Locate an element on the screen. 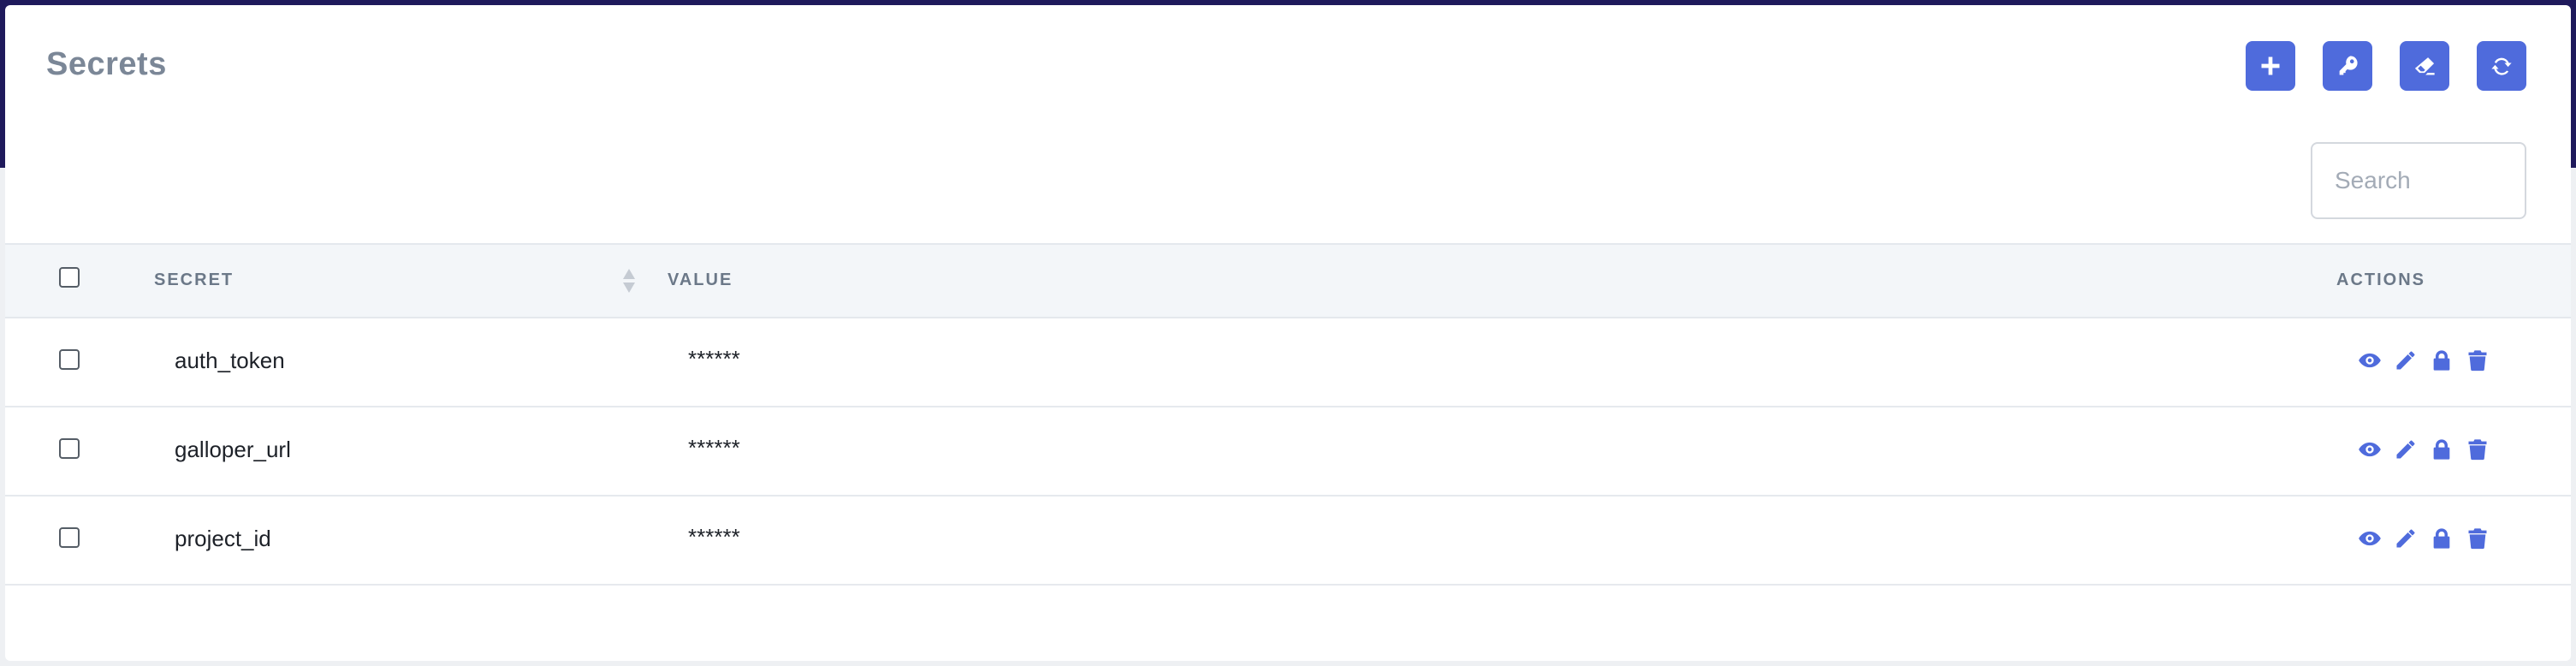 This screenshot has height=666, width=2576. key-icon is located at coordinates (2348, 65).